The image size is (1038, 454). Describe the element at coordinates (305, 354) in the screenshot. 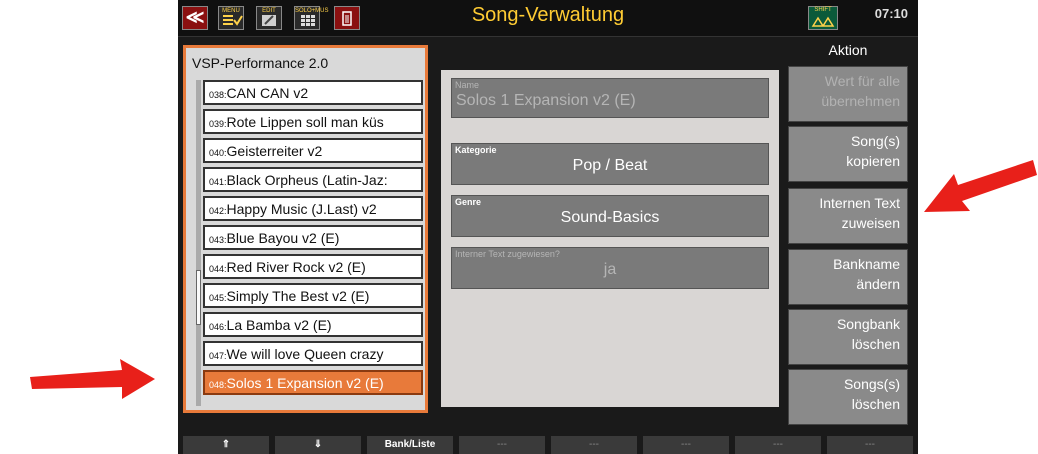

I see `song-name: We will love Queen crazy` at that location.